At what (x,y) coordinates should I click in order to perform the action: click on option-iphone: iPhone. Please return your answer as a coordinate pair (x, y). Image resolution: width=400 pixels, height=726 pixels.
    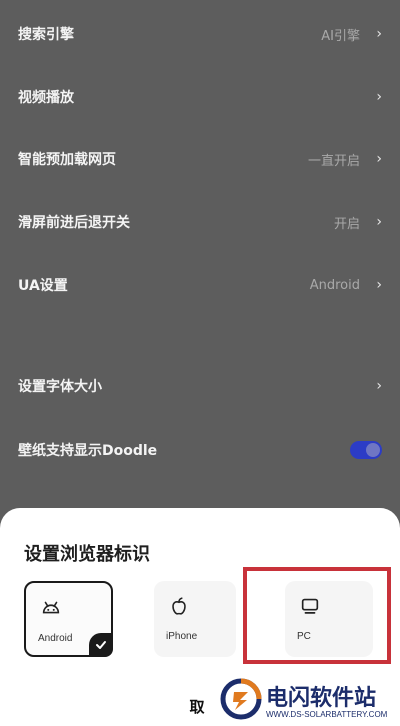
    Looking at the image, I should click on (195, 619).